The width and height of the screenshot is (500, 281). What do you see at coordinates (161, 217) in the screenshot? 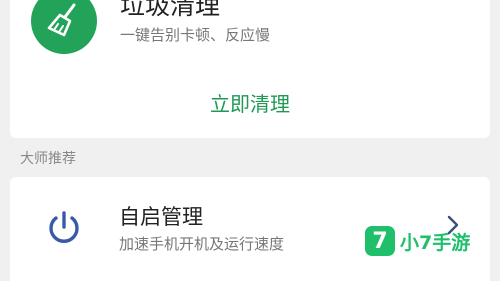
I see `autostart-manage-title: 自启管理` at bounding box center [161, 217].